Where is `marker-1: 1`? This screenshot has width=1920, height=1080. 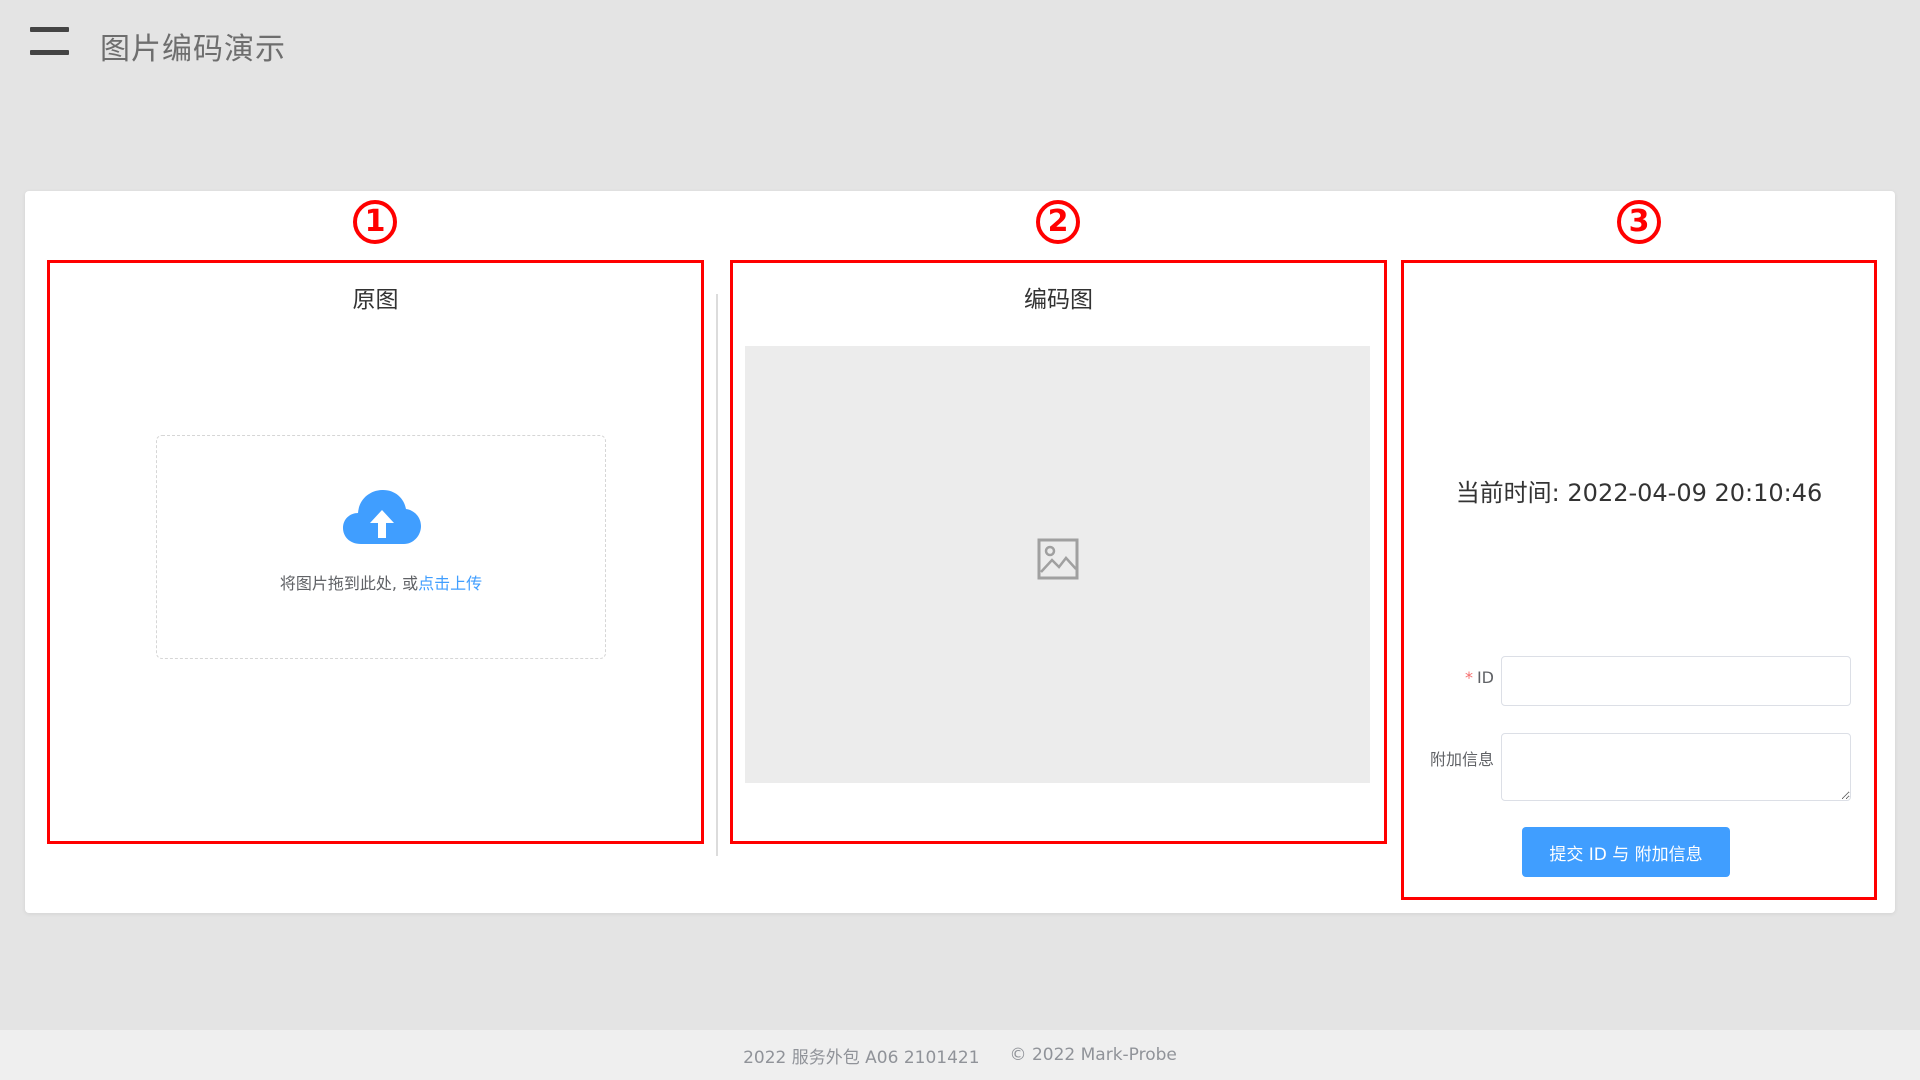 marker-1: 1 is located at coordinates (375, 222).